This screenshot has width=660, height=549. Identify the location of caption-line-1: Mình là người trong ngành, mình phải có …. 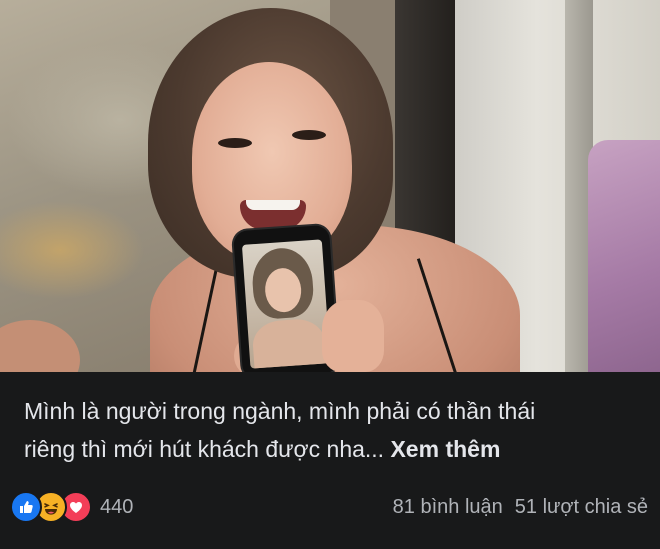
(280, 411).